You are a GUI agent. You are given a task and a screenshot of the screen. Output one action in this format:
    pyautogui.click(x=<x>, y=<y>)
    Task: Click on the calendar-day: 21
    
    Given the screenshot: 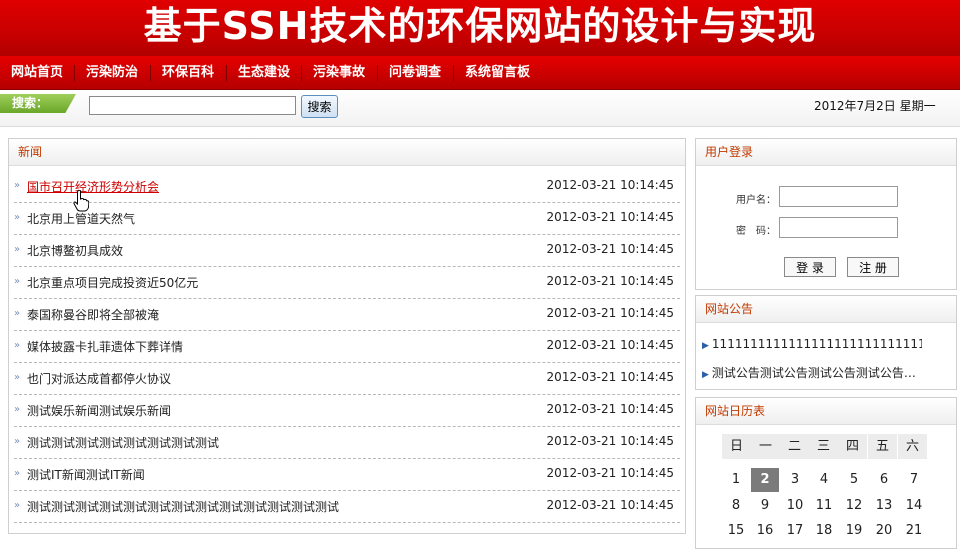 What is the action you would take?
    pyautogui.click(x=914, y=531)
    